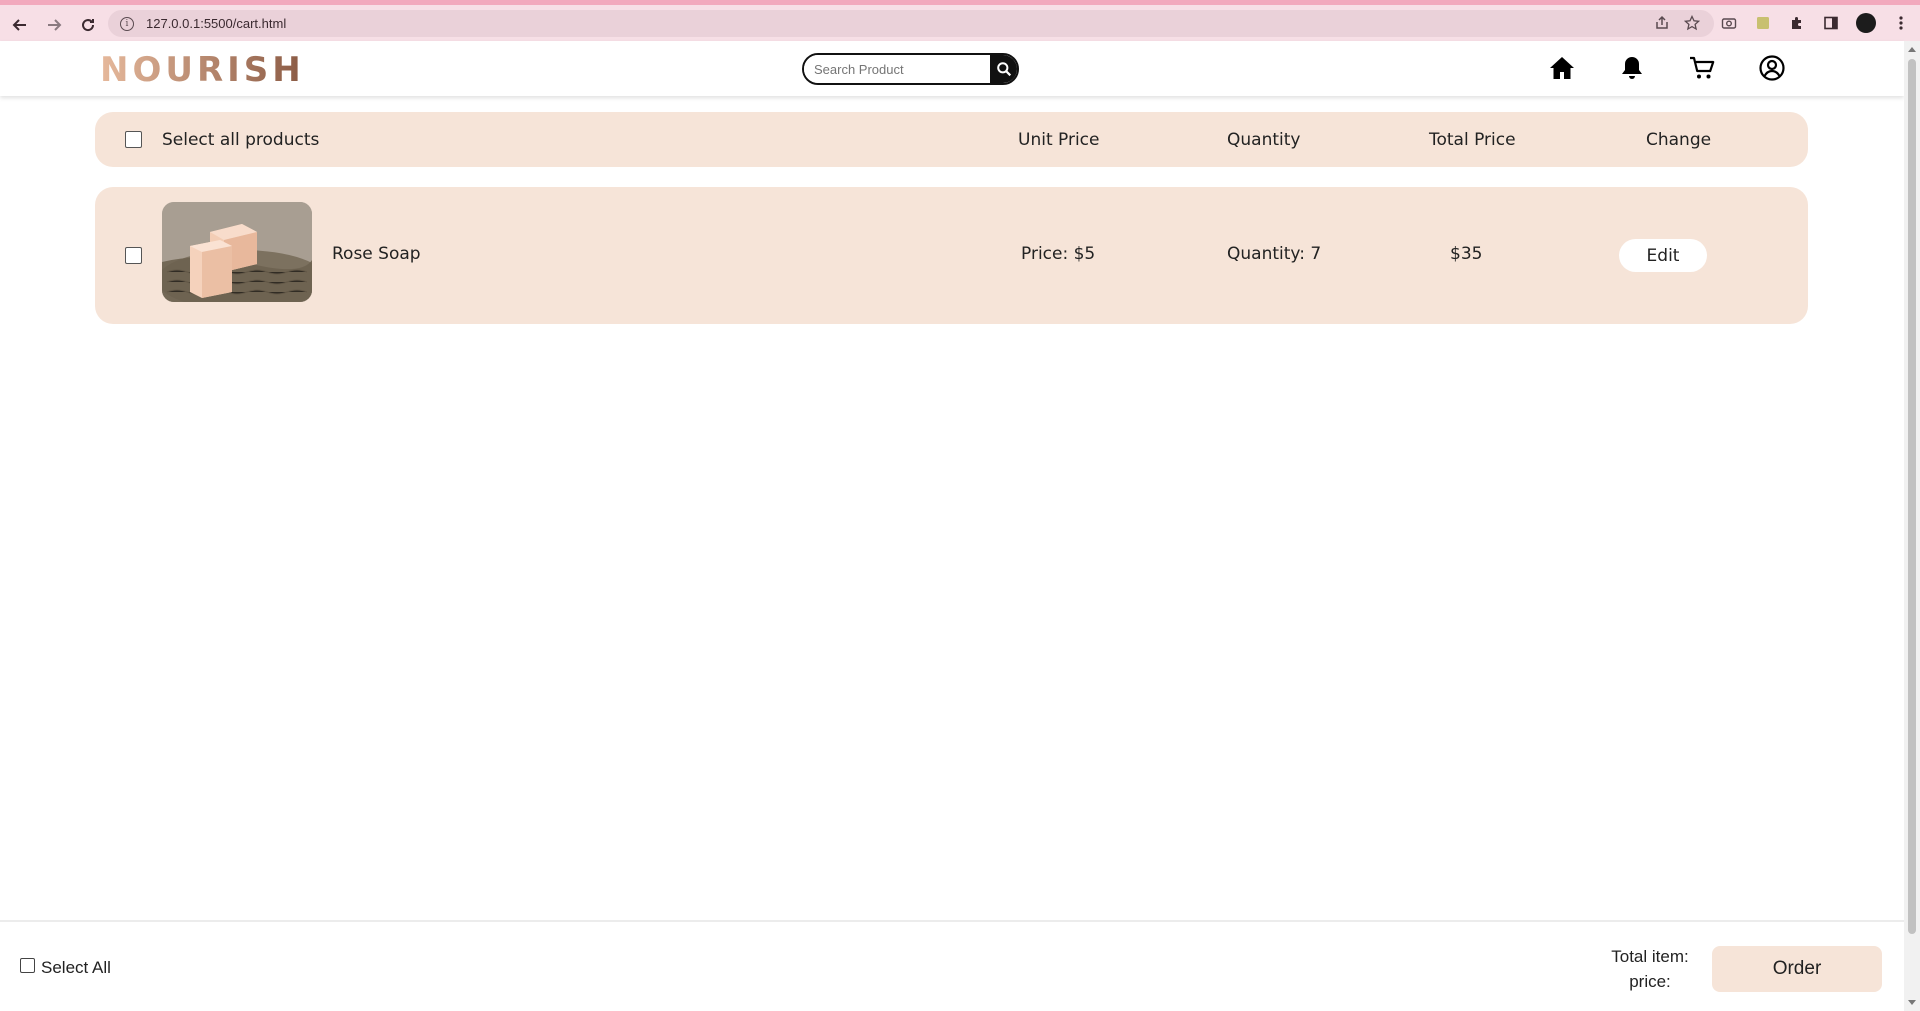 The height and width of the screenshot is (1011, 1920). What do you see at coordinates (1729, 23) in the screenshot?
I see `camera-icon` at bounding box center [1729, 23].